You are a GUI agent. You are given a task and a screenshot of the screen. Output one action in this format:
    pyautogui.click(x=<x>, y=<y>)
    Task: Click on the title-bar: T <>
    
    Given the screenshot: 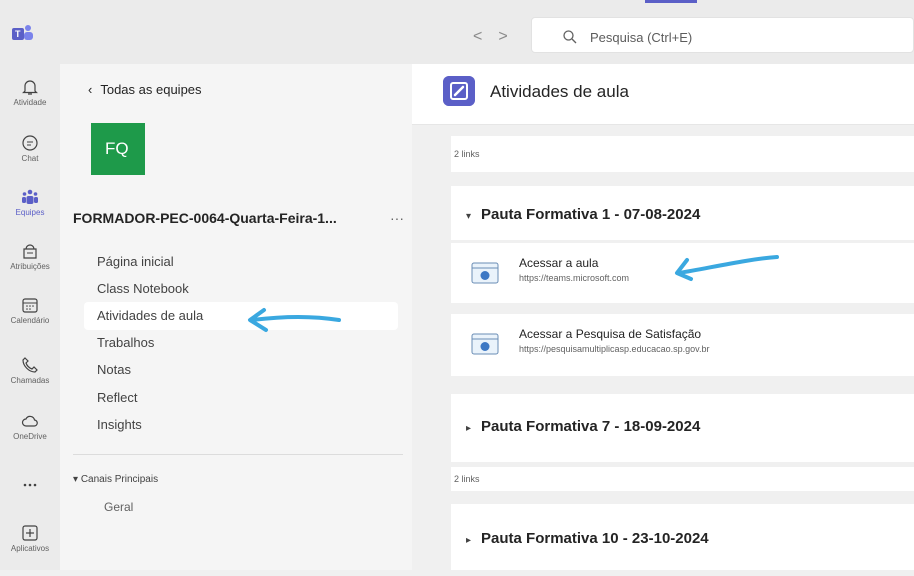 What is the action you would take?
    pyautogui.click(x=457, y=32)
    